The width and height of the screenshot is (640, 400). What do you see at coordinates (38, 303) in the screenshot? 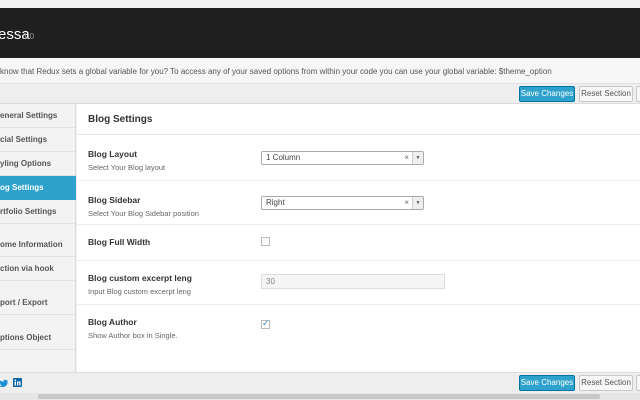
I see `sidebar-item-import-export: port / Export` at bounding box center [38, 303].